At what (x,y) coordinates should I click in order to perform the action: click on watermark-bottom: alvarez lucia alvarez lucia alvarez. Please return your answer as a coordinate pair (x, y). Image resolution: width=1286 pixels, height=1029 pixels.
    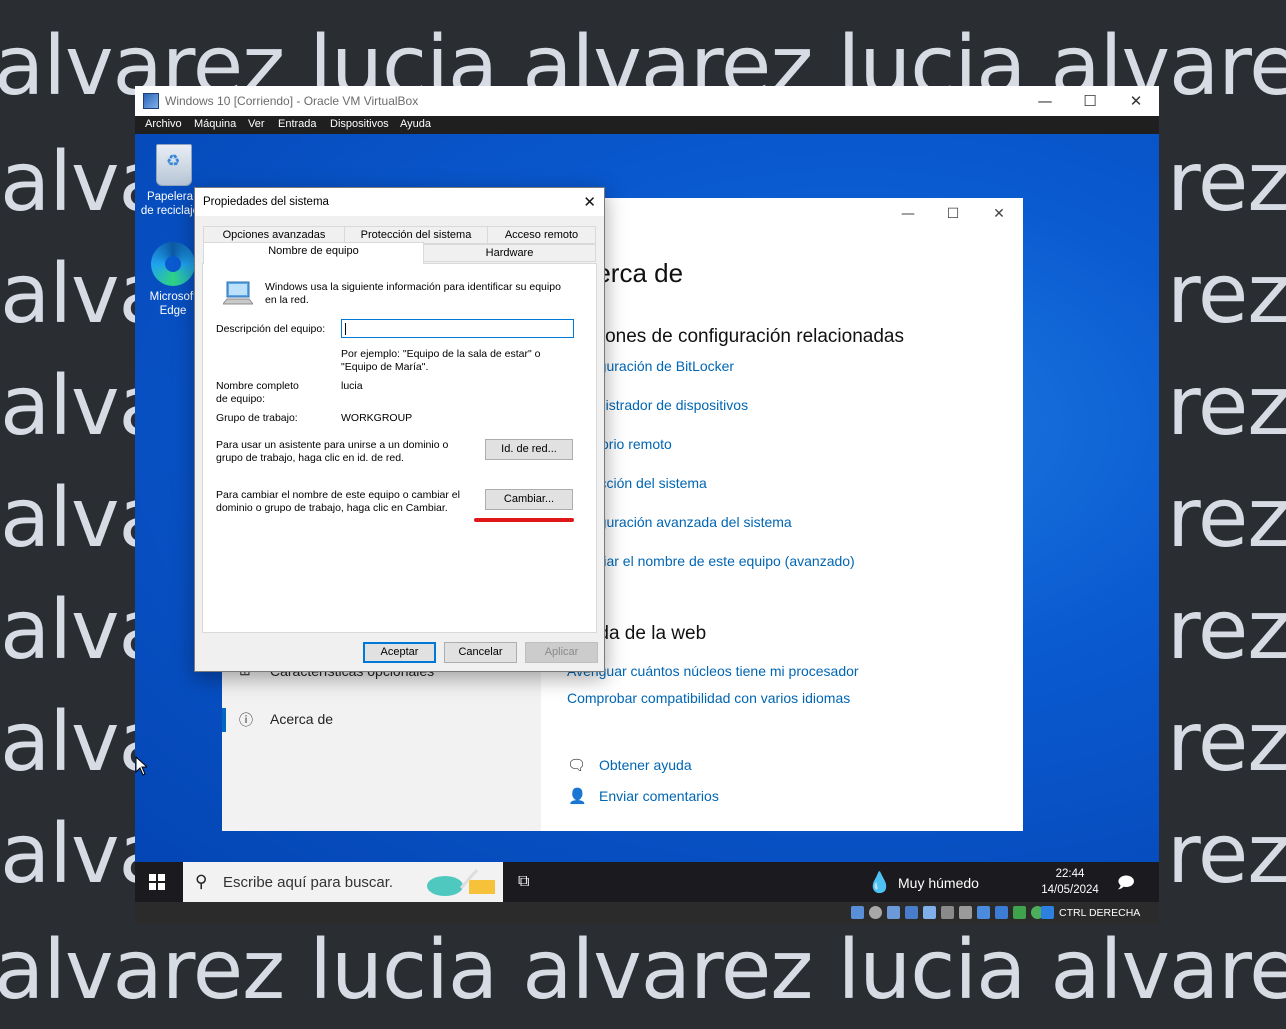
    Looking at the image, I should click on (643, 971).